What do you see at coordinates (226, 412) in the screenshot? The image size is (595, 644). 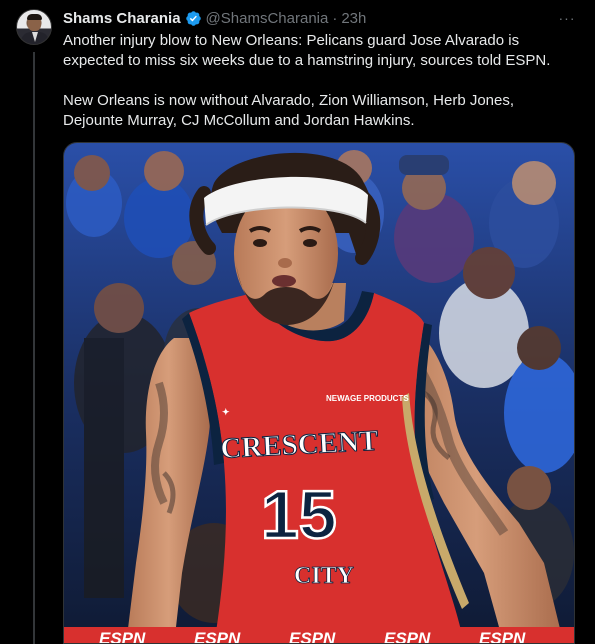 I see `jordan-logo-icon: ✦` at bounding box center [226, 412].